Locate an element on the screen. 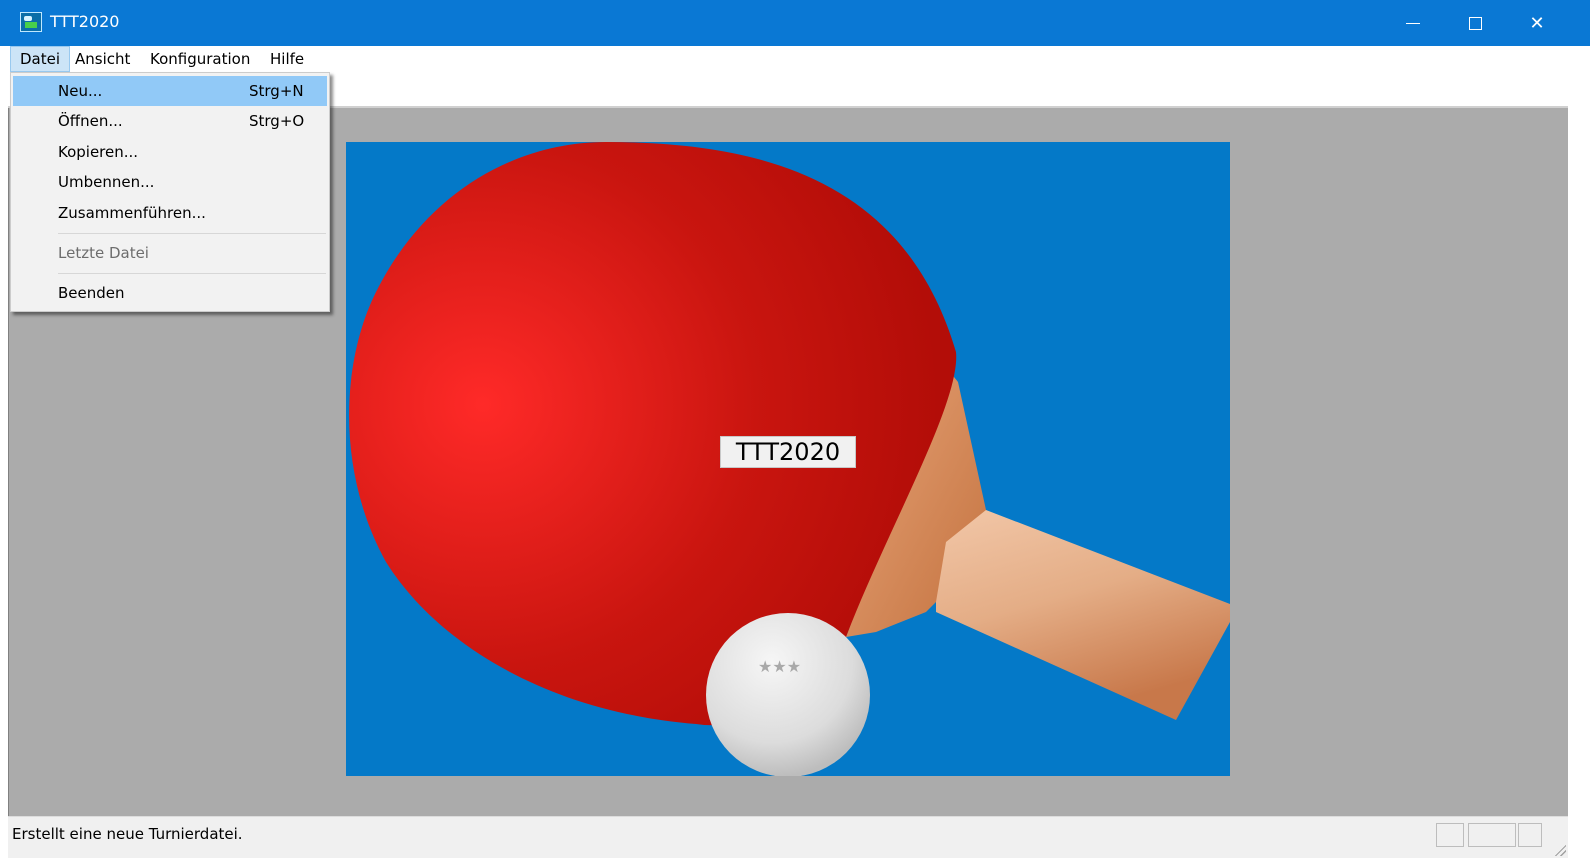 This screenshot has height=858, width=1590. menu-konfiguration: Konfiguration is located at coordinates (200, 59).